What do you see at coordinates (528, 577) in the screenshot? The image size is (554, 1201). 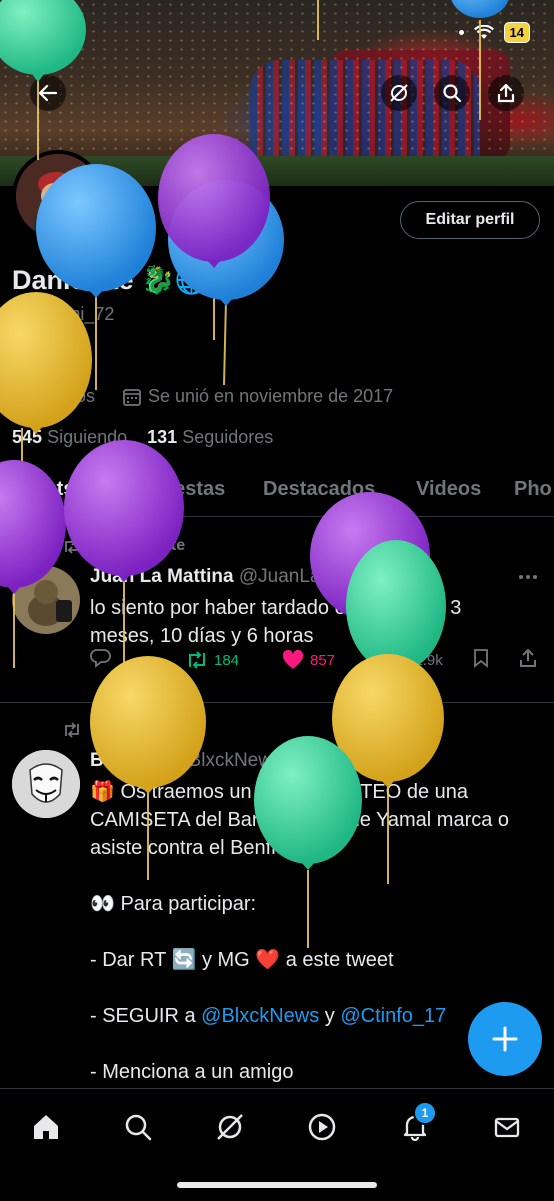 I see `more-options-icon` at bounding box center [528, 577].